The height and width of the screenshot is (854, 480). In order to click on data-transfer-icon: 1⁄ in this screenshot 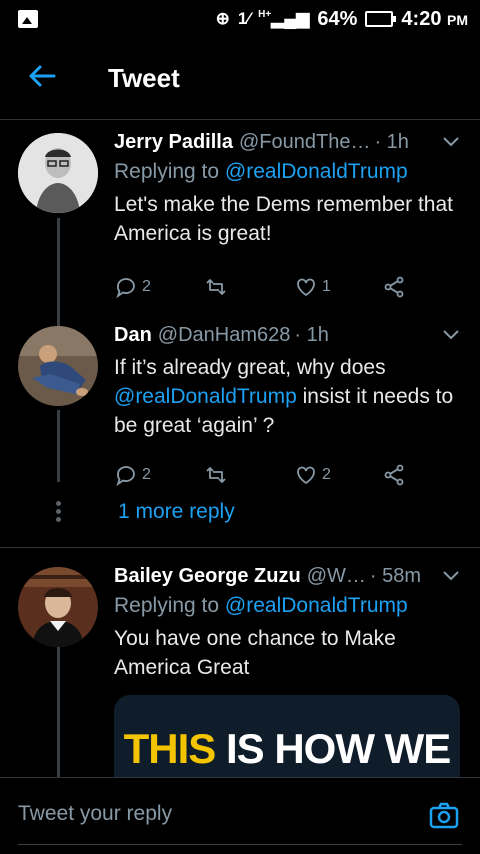, I will do `click(244, 18)`.